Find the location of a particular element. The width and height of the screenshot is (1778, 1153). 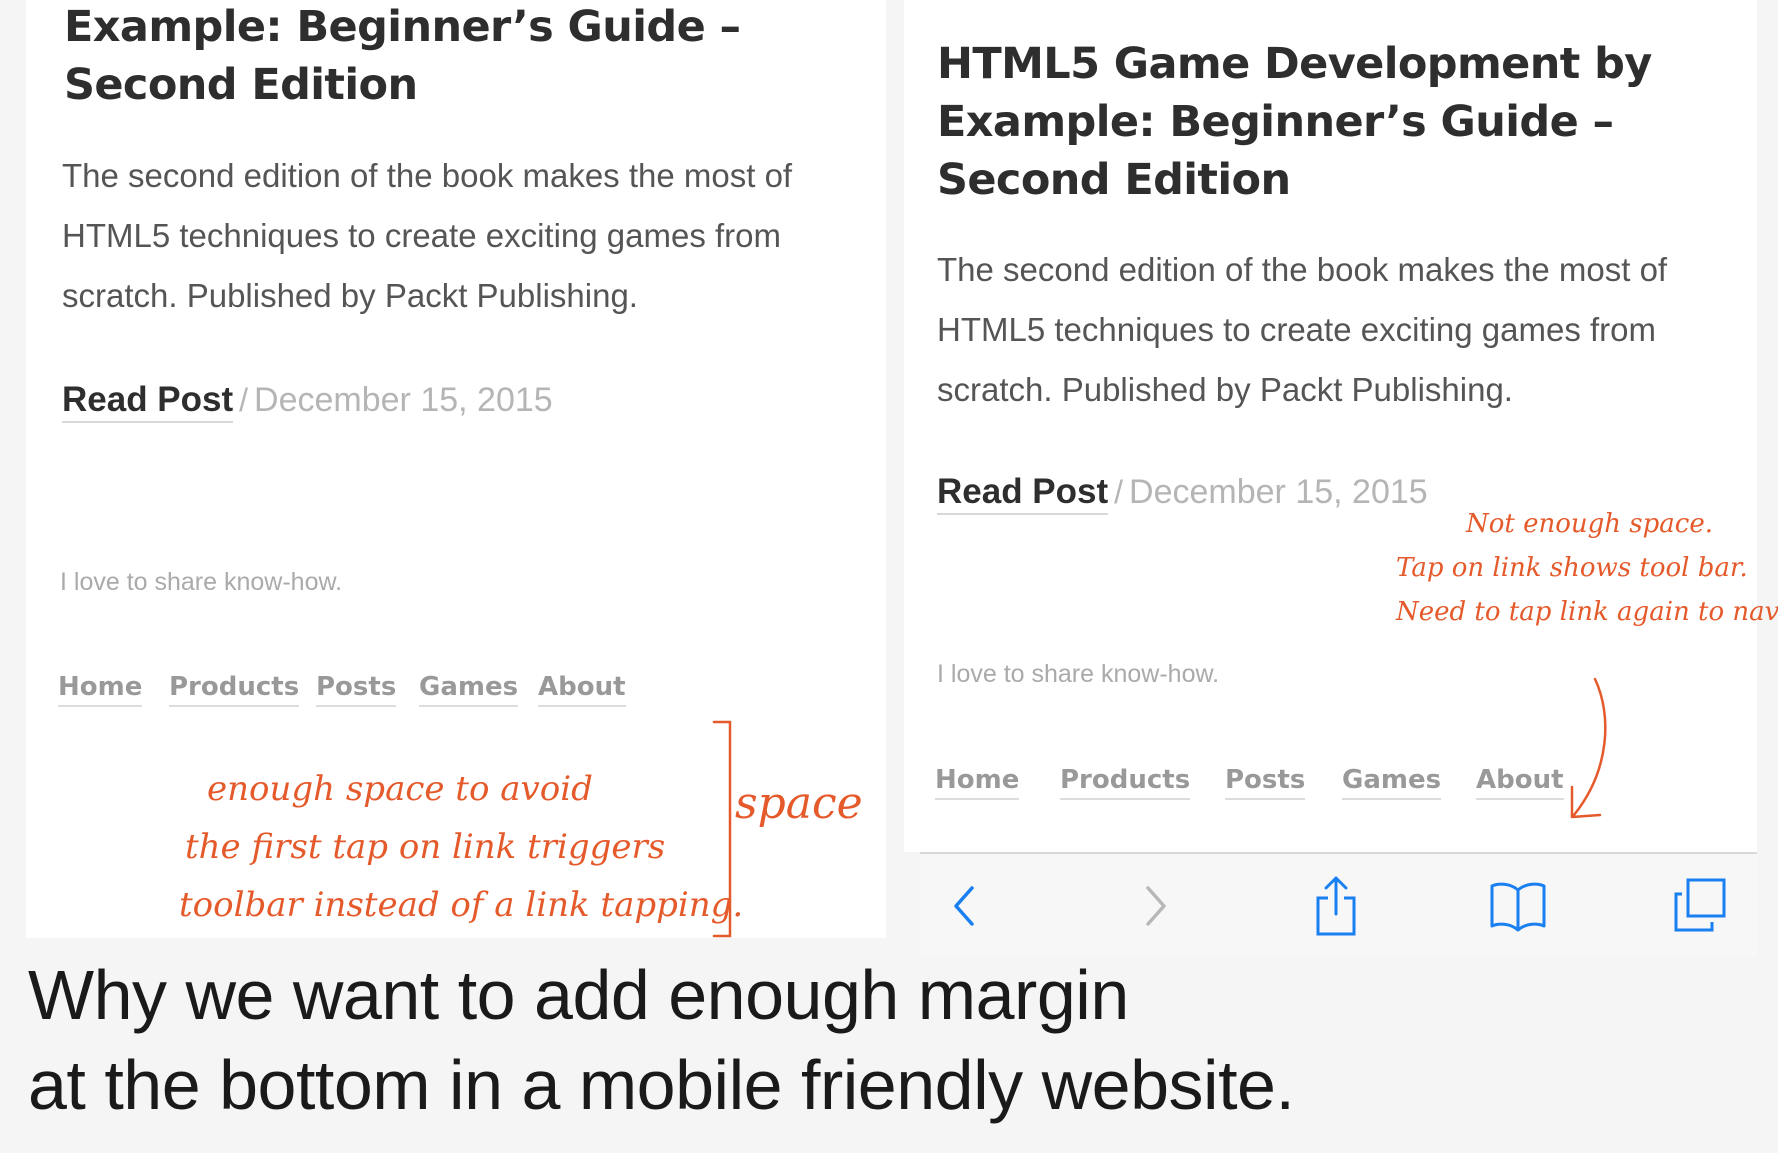

annotation-arrow is located at coordinates (1588, 748).